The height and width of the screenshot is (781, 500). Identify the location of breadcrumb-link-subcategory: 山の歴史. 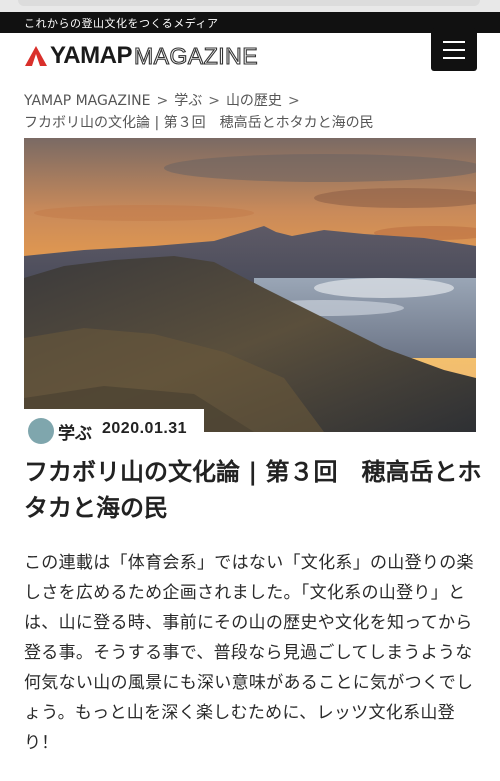
(254, 101).